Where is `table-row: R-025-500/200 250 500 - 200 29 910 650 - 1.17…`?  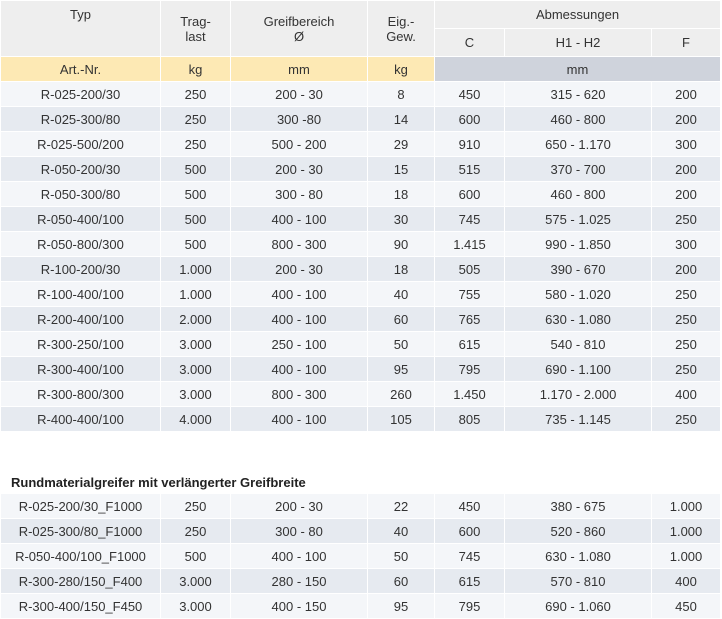 table-row: R-025-500/200 250 500 - 200 29 910 650 - 1.17… is located at coordinates (361, 144).